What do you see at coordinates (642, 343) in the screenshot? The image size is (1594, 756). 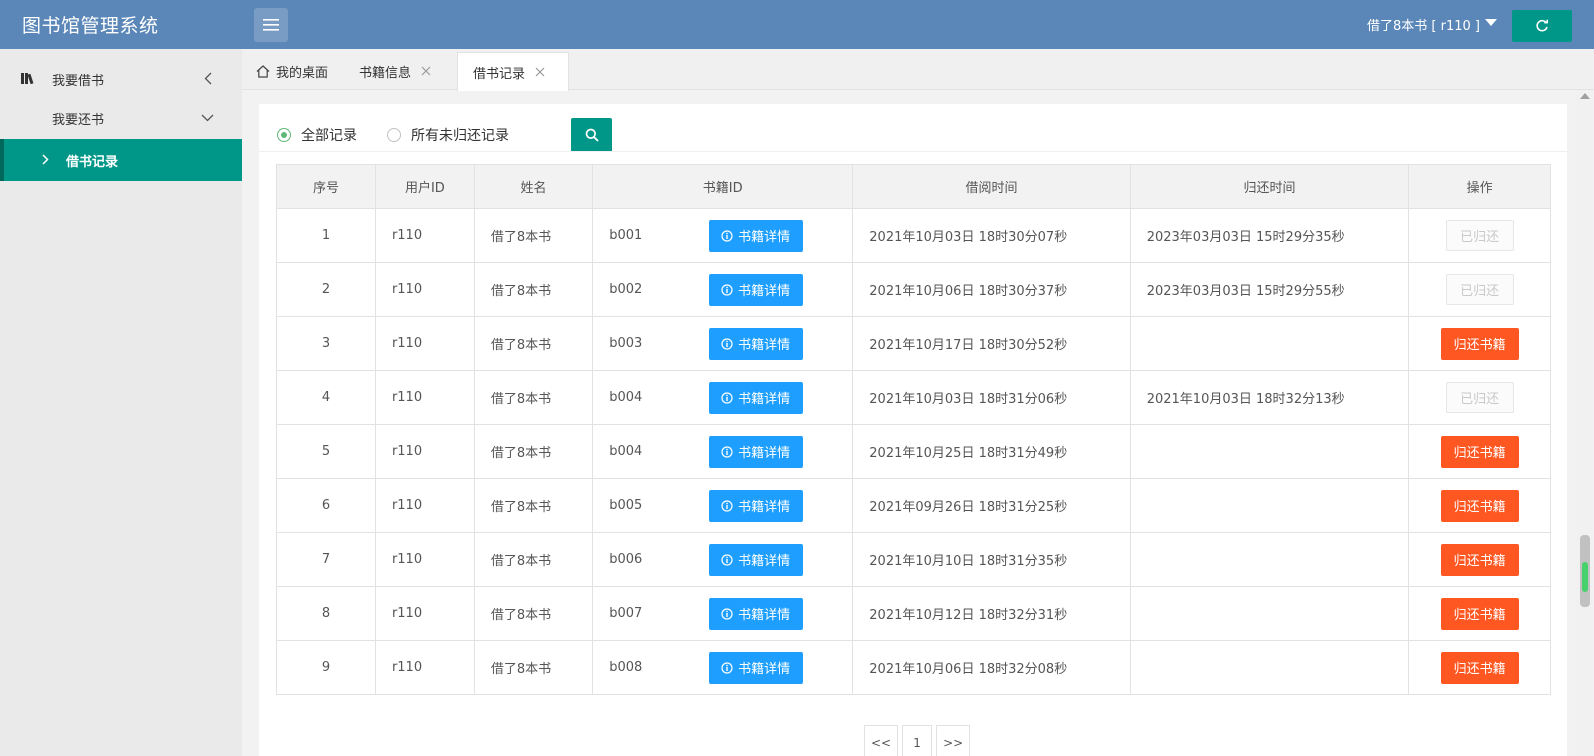 I see `cell-book-id: b003` at bounding box center [642, 343].